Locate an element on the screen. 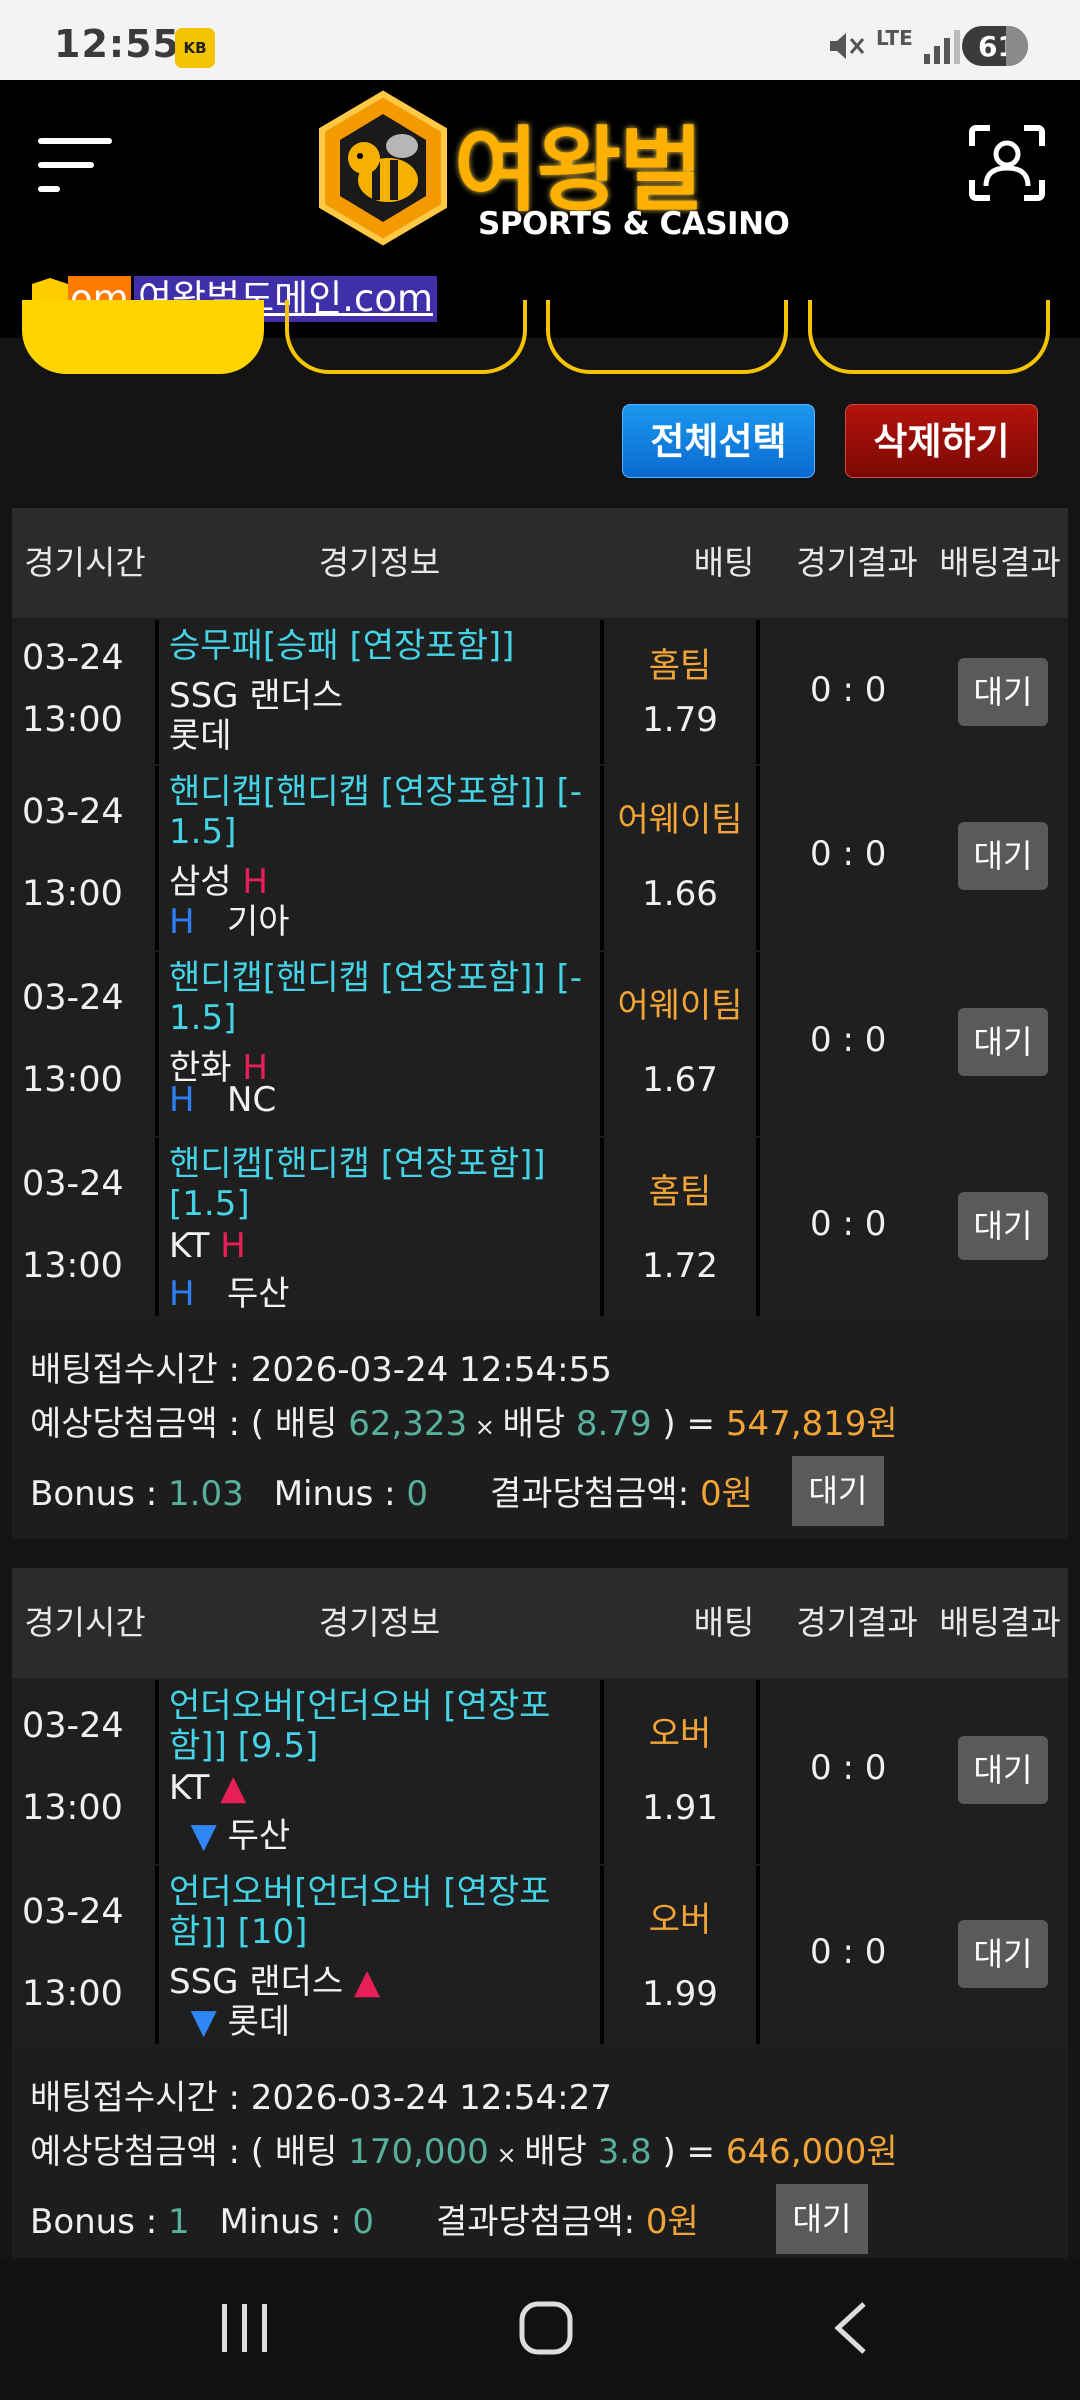 The height and width of the screenshot is (2400, 1080). battery-level: 61 is located at coordinates (997, 46).